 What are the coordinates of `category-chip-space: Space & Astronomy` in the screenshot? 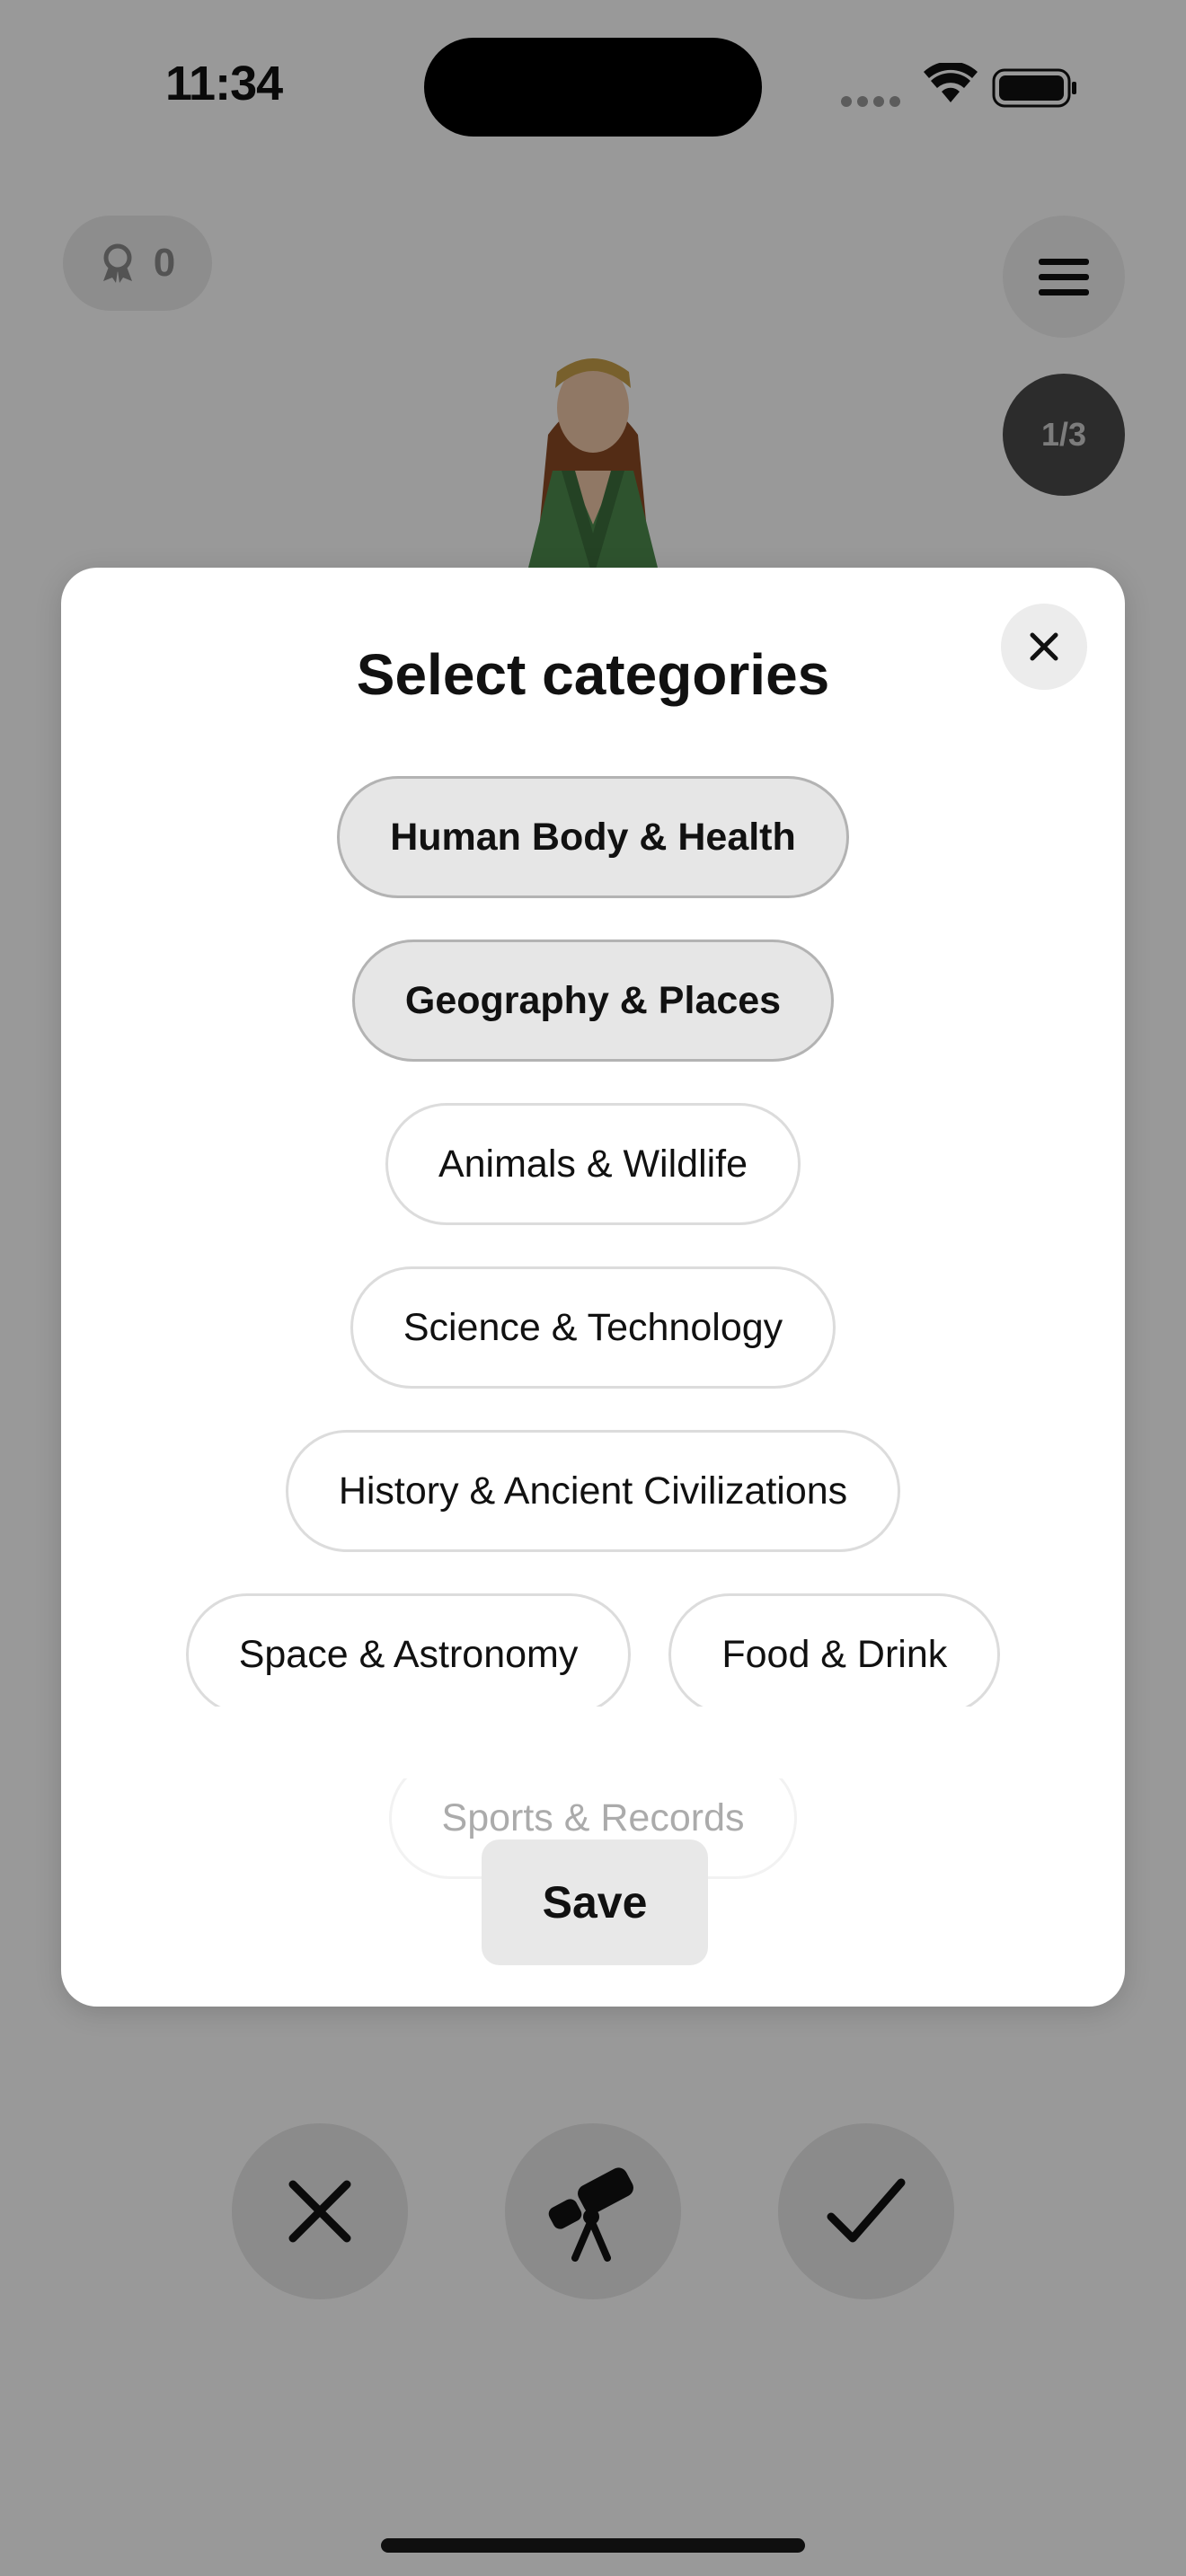 It's located at (408, 1654).